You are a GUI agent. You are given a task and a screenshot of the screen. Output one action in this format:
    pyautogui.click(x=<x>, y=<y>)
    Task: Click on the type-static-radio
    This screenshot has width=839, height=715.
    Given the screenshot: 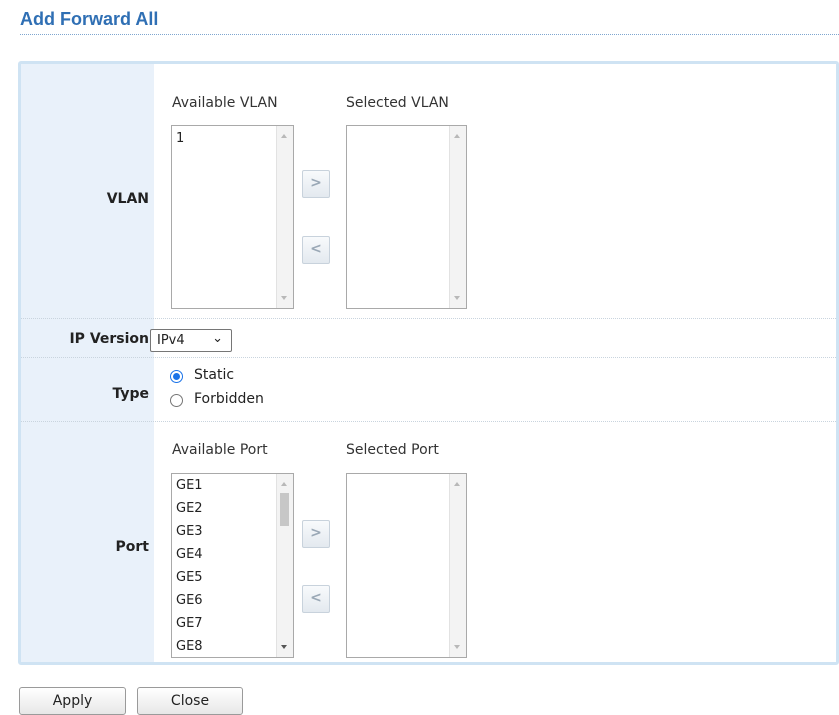 What is the action you would take?
    pyautogui.click(x=176, y=376)
    